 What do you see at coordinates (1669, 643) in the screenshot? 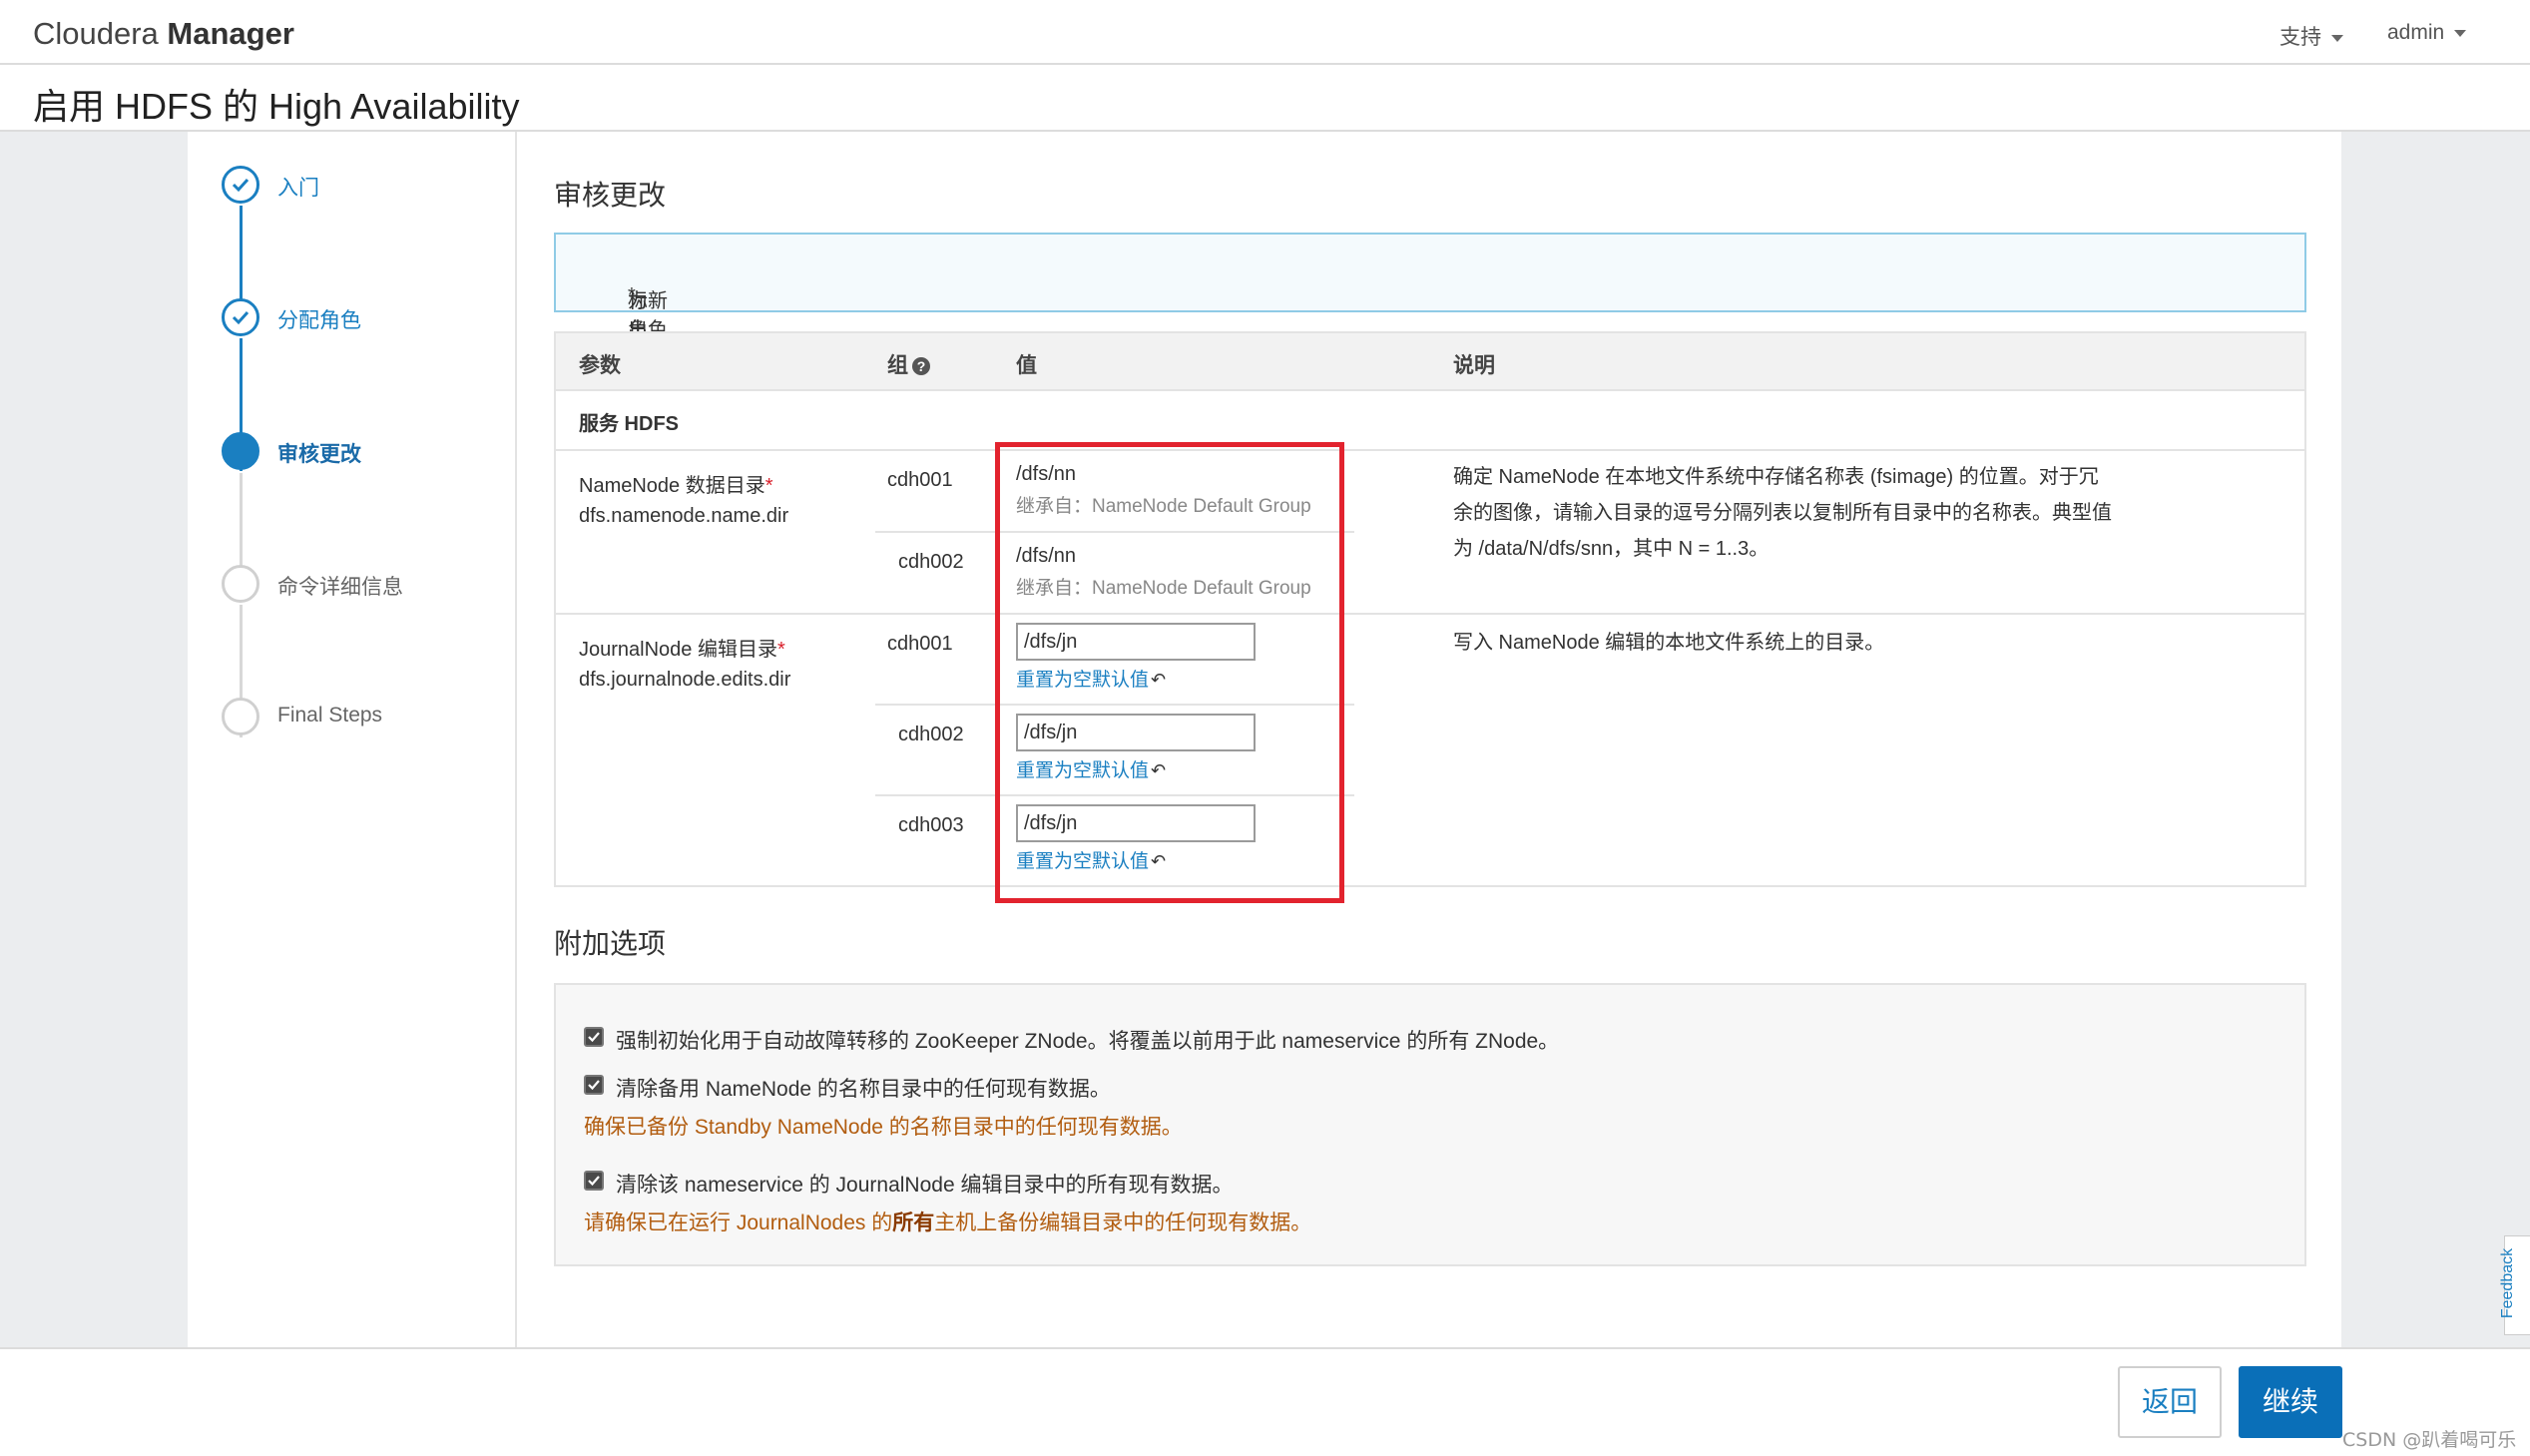
I see `param-description: 写入 NameNode 编辑的本地文件系统上的目录。` at bounding box center [1669, 643].